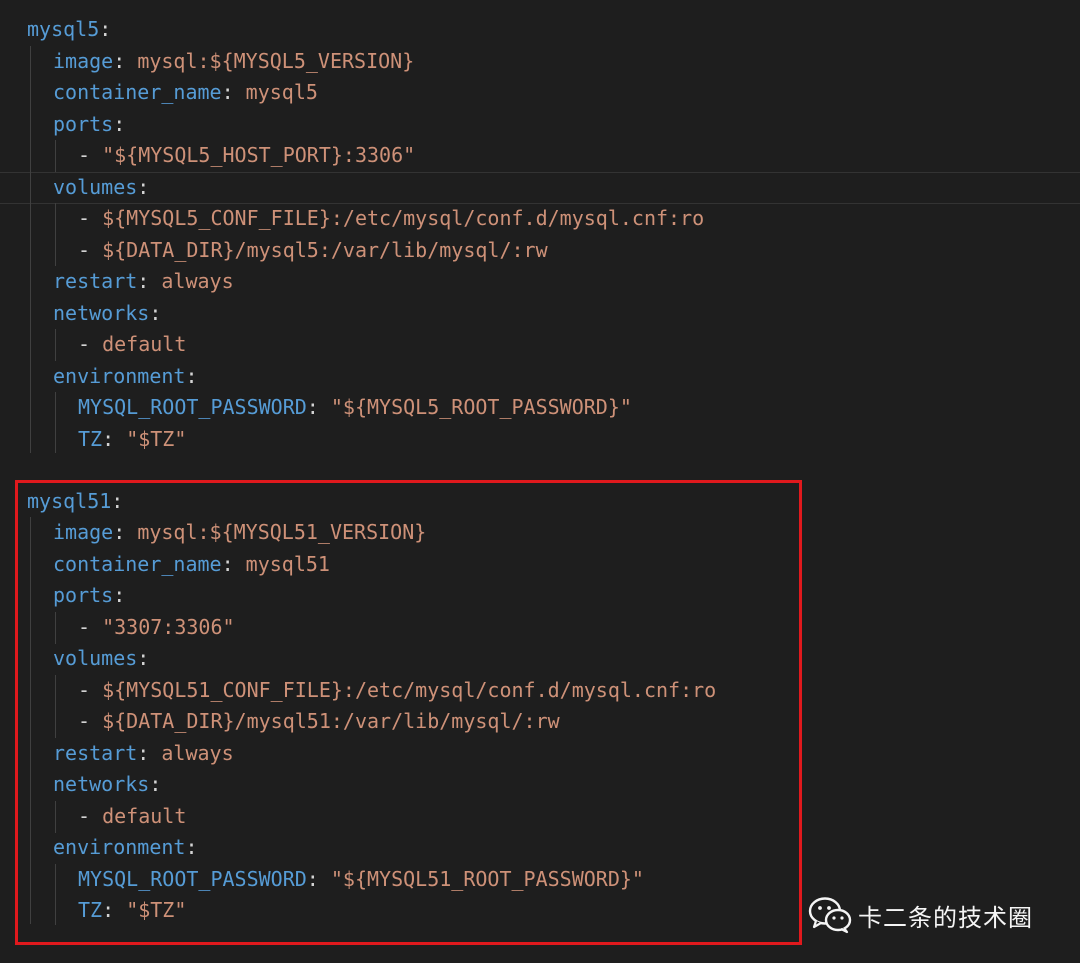 The image size is (1080, 963). I want to click on code-line: image: mysql:${MYSQL51_VERSION}, so click(239, 533).